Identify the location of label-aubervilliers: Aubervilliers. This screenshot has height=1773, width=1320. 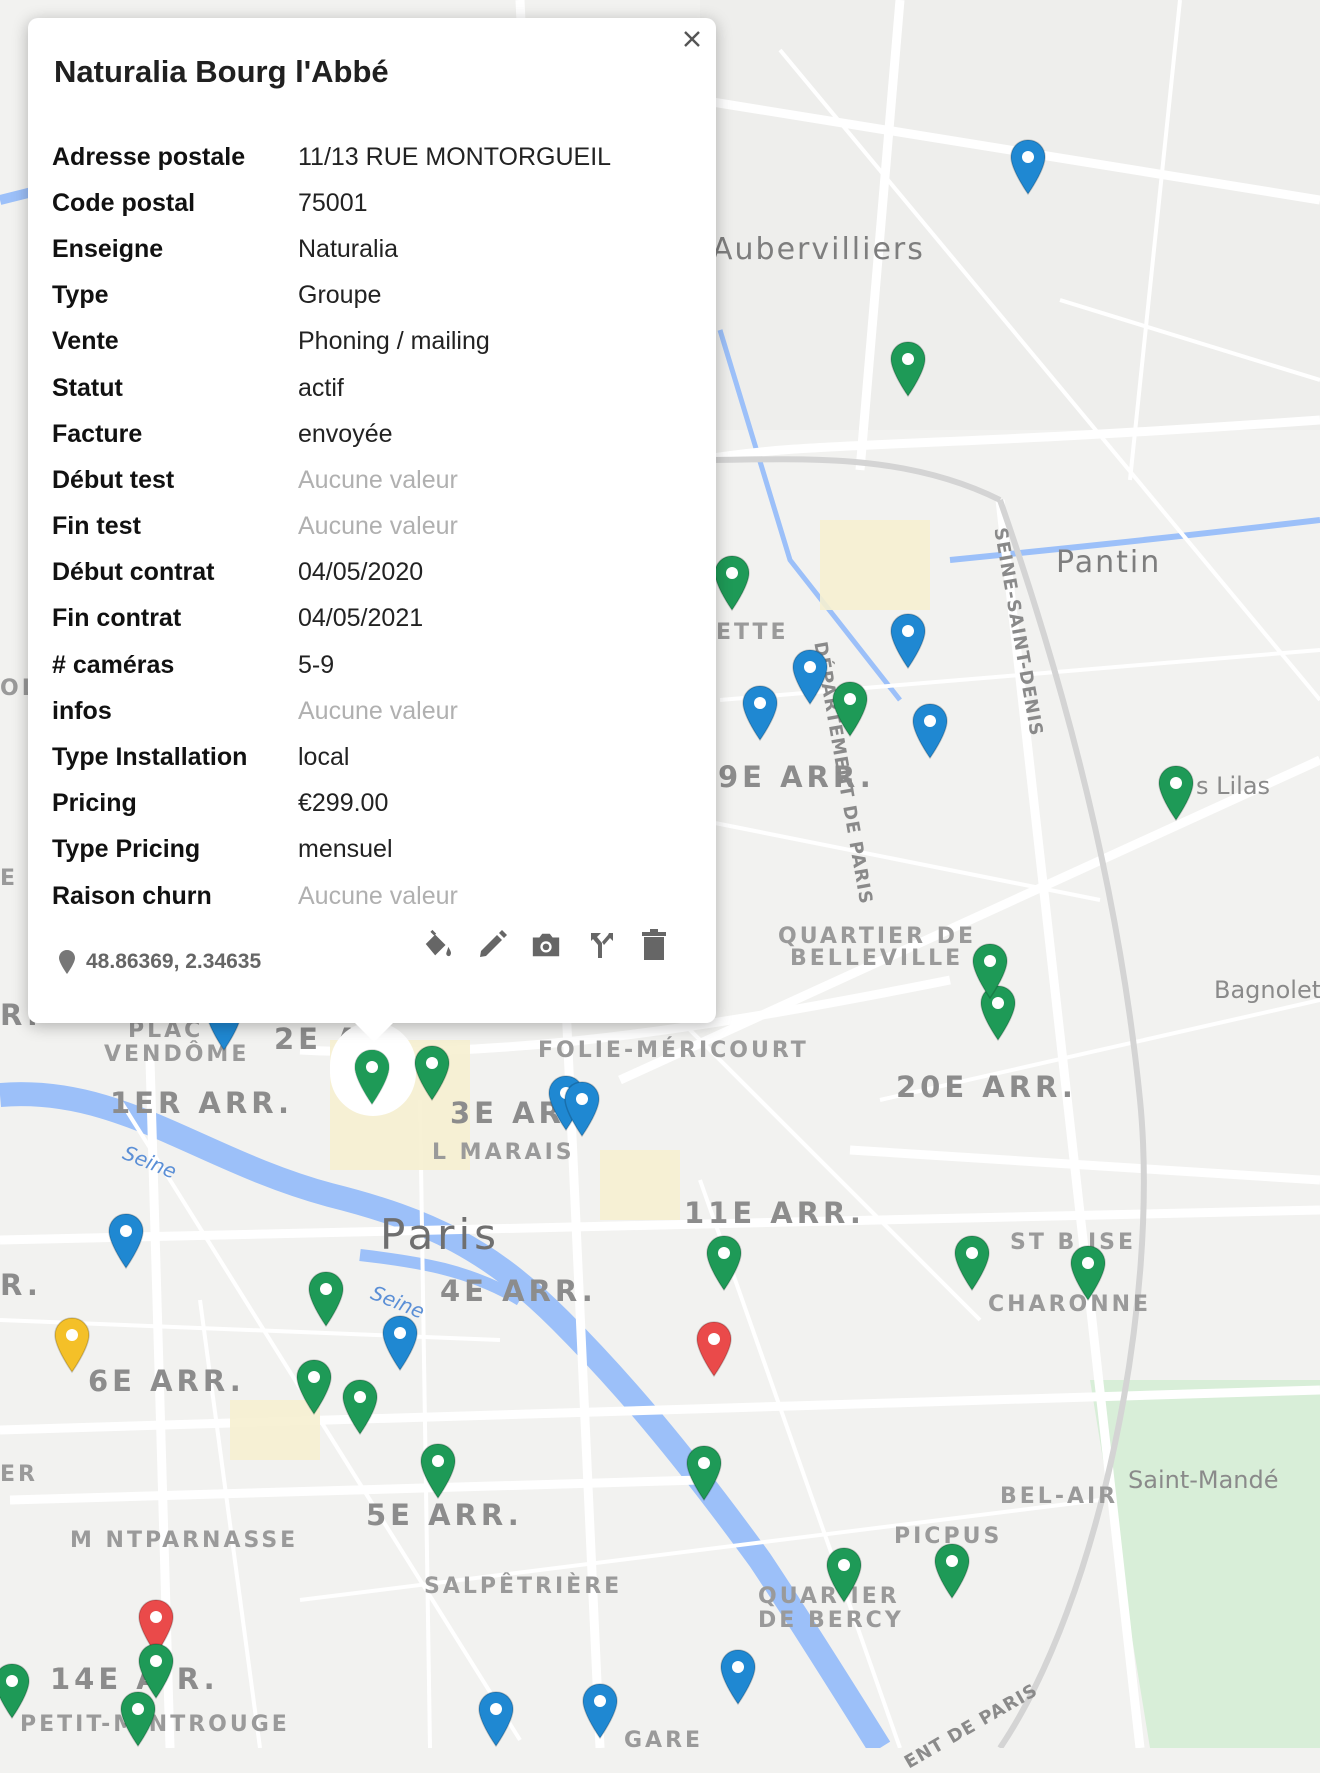
(818, 249).